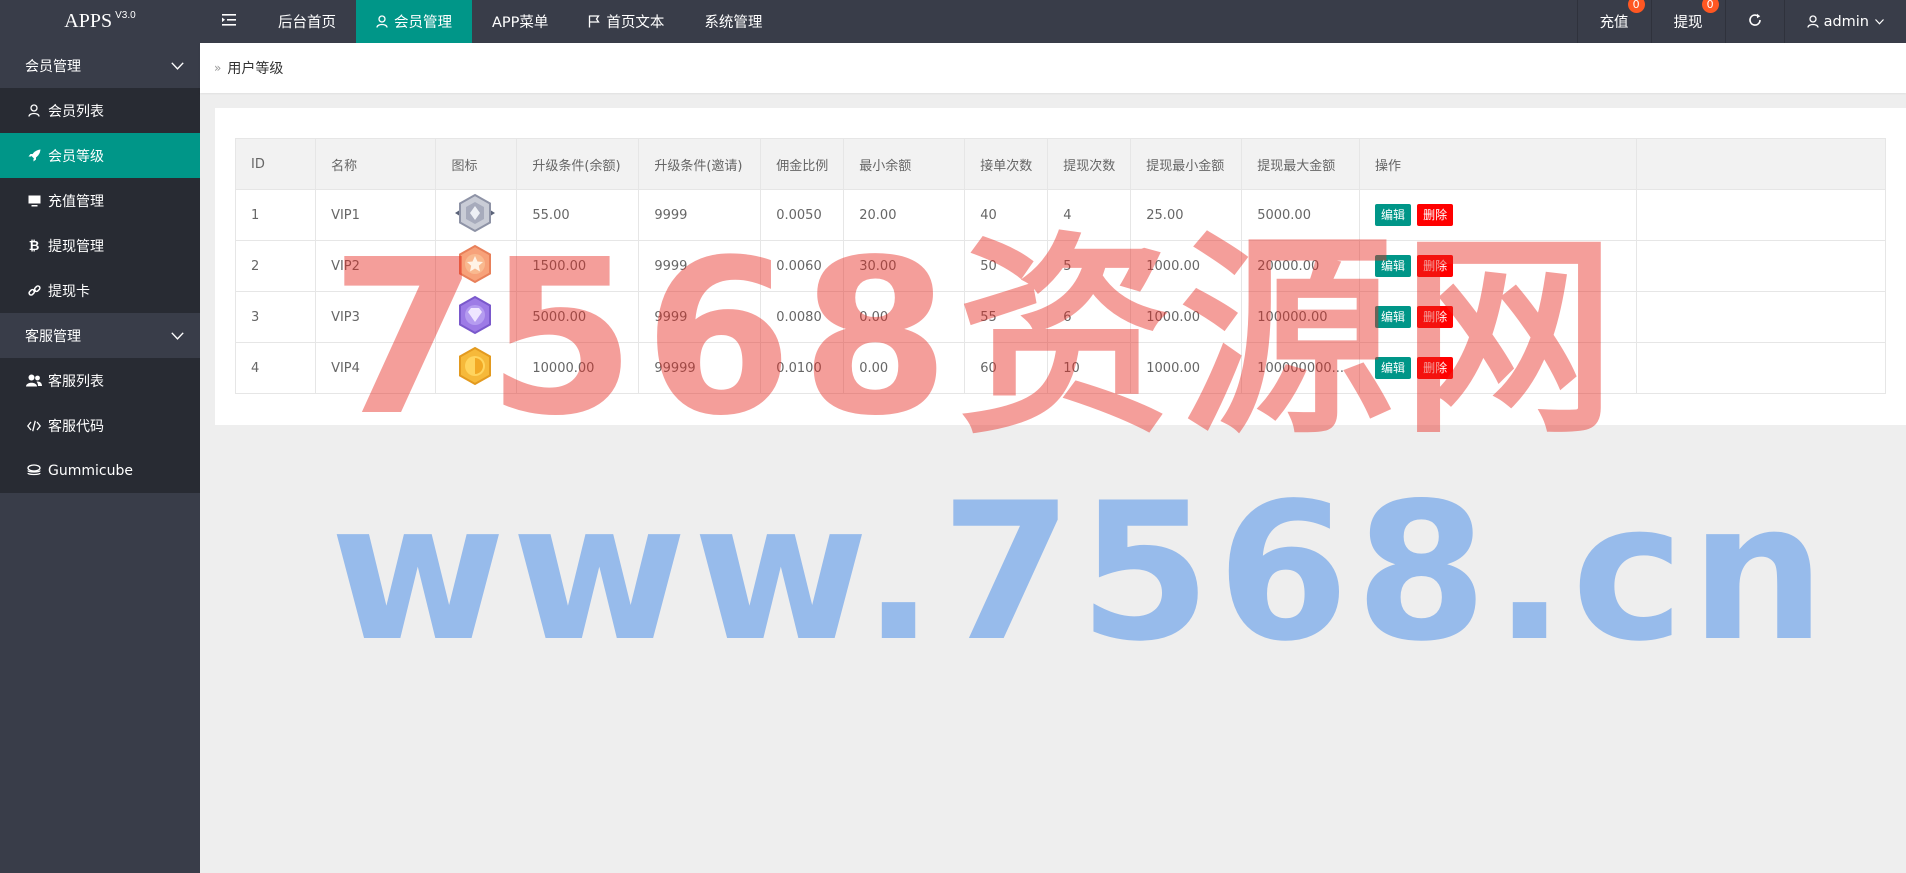 The width and height of the screenshot is (1906, 873). What do you see at coordinates (1761, 164) in the screenshot?
I see `col-spacer` at bounding box center [1761, 164].